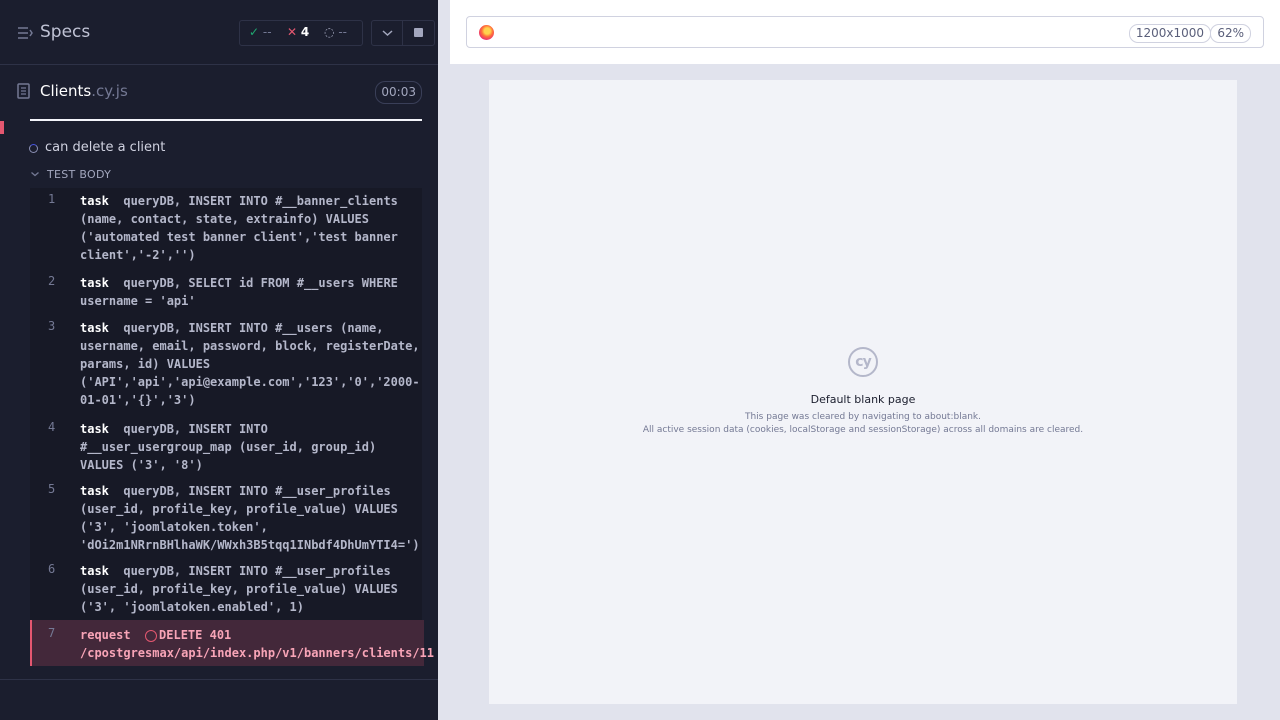 Image resolution: width=1280 pixels, height=720 pixels. I want to click on zoom-badge: 62%, so click(1230, 33).